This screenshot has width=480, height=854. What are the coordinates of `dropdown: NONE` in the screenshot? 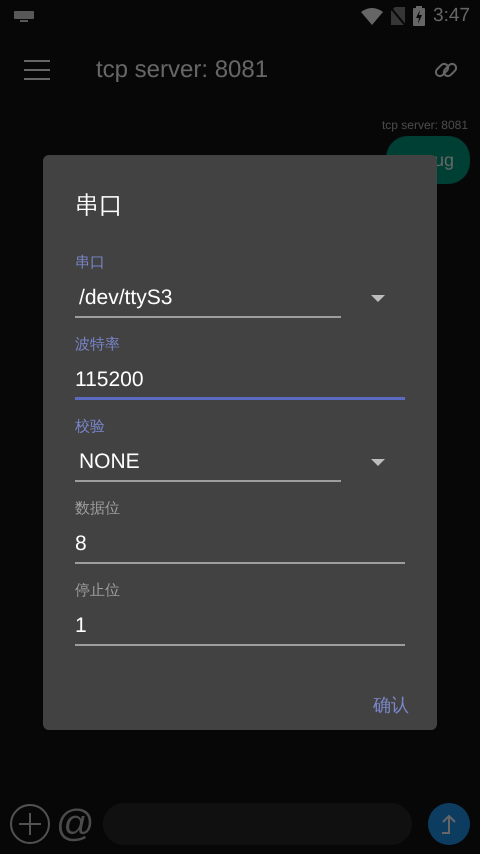 It's located at (208, 463).